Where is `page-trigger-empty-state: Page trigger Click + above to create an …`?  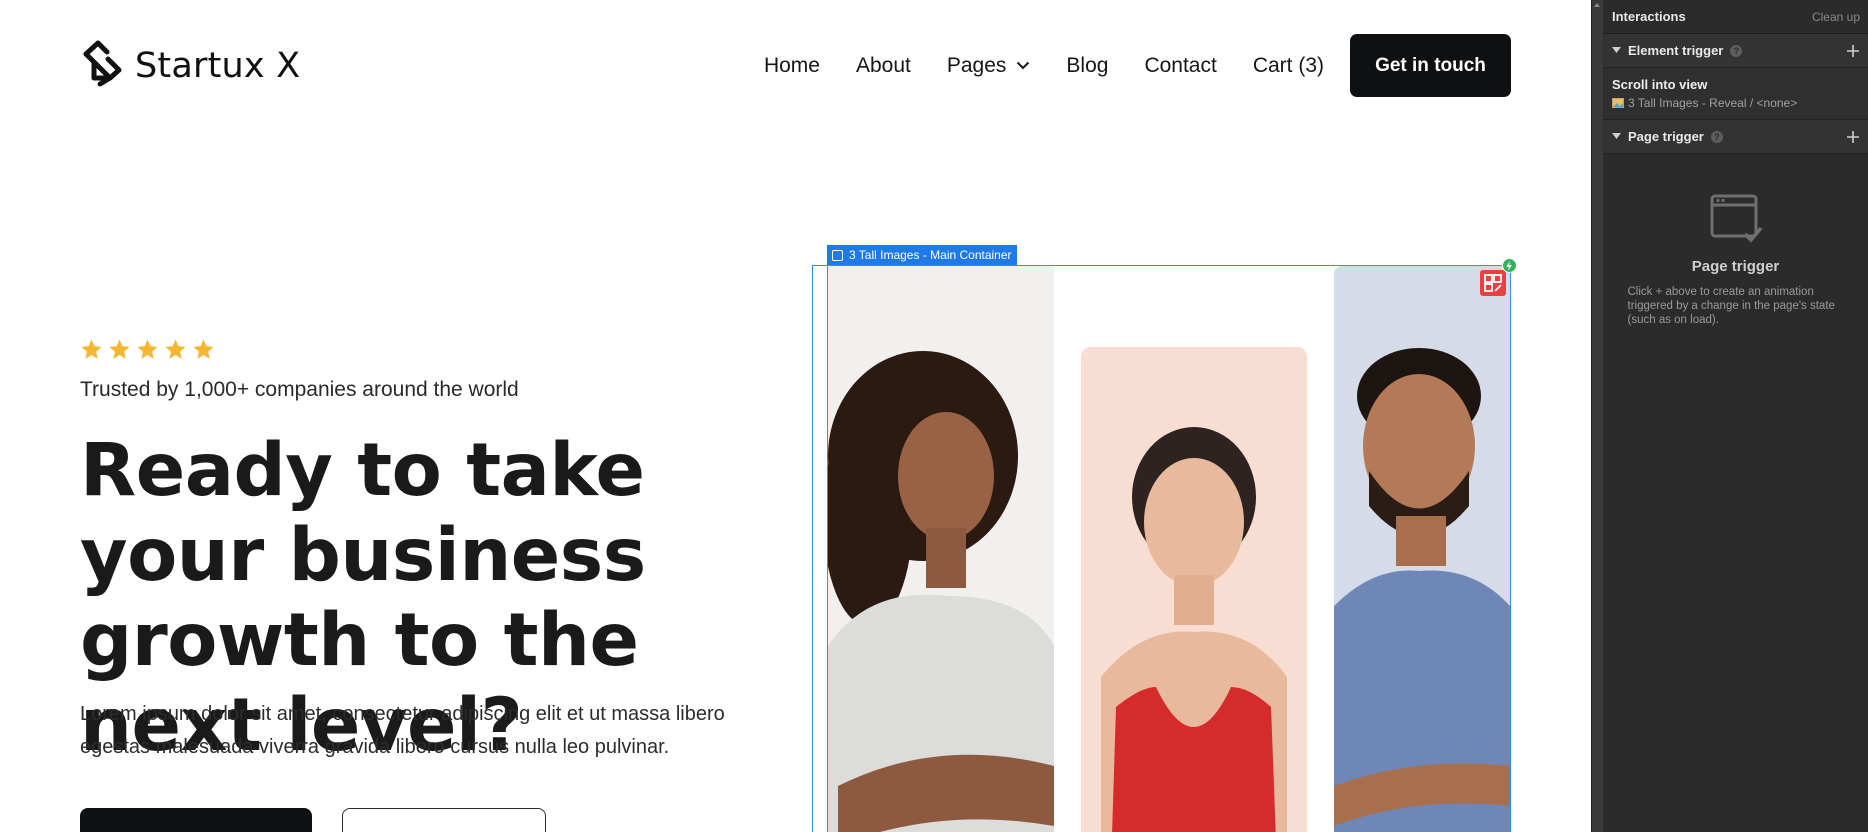
page-trigger-empty-state: Page trigger Click + above to create an … is located at coordinates (1735, 240).